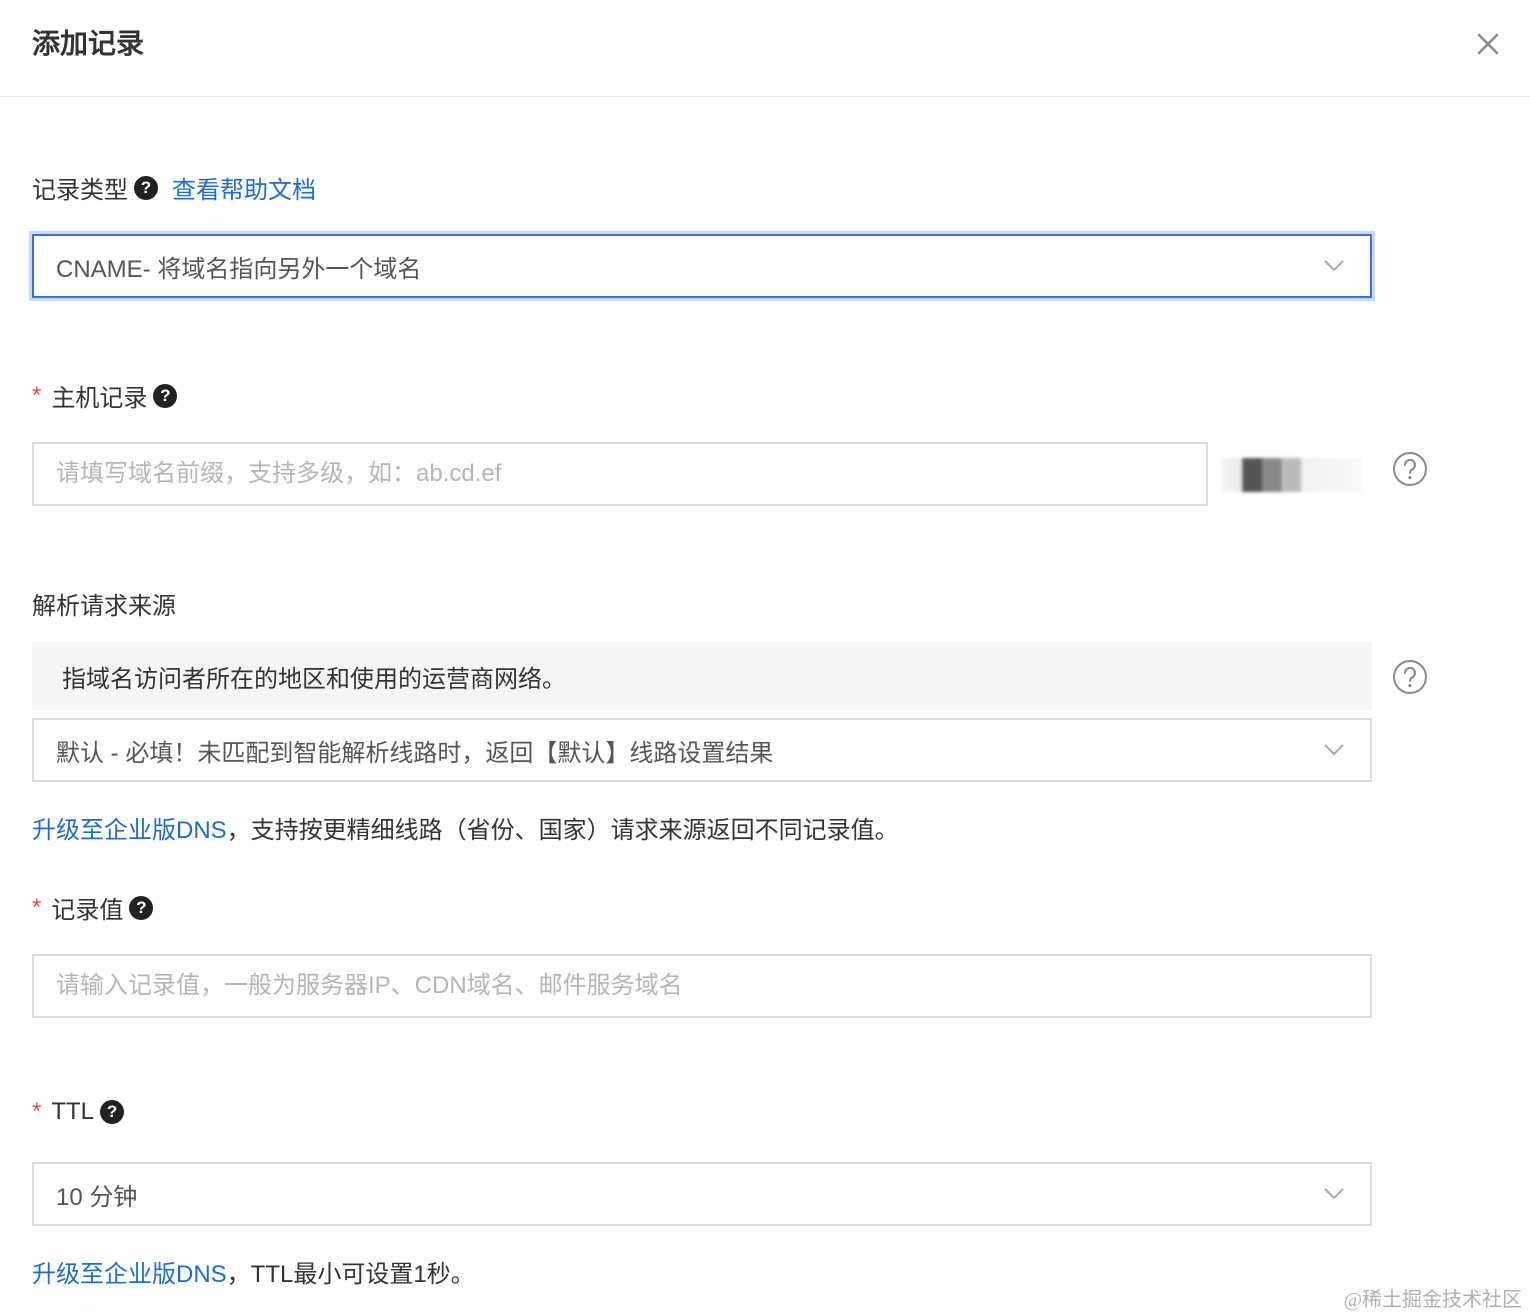  What do you see at coordinates (415, 753) in the screenshot?
I see `resolution-line-selected: 默认 - 必填！未匹配到智能解析线路时，返回【默认】线路设置结果` at bounding box center [415, 753].